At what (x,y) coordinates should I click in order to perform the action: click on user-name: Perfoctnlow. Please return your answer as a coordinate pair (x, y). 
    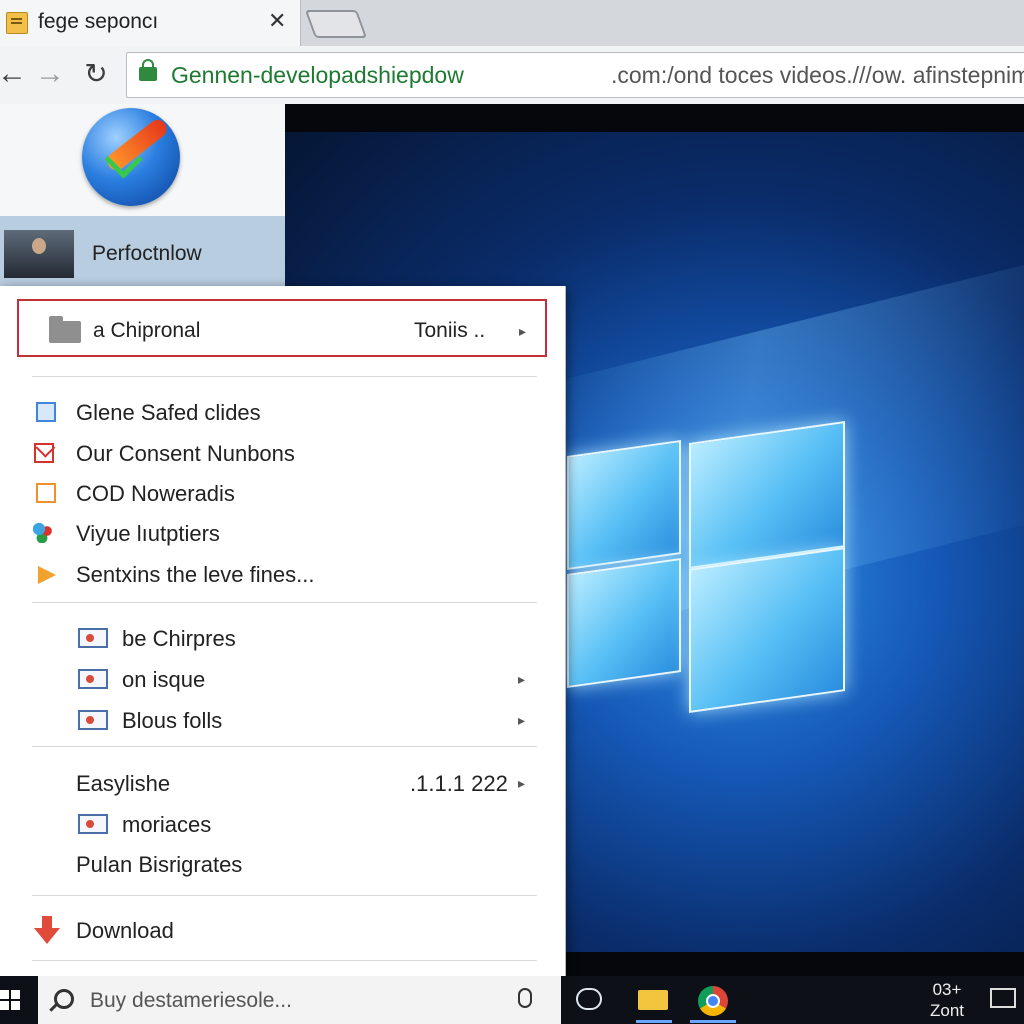
    Looking at the image, I should click on (147, 253).